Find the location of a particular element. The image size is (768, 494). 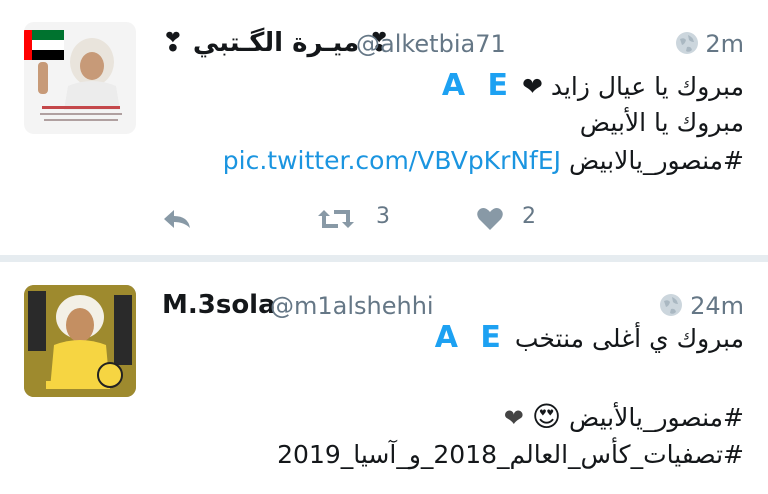

tweet-actions: 3 2 is located at coordinates (360, 219).